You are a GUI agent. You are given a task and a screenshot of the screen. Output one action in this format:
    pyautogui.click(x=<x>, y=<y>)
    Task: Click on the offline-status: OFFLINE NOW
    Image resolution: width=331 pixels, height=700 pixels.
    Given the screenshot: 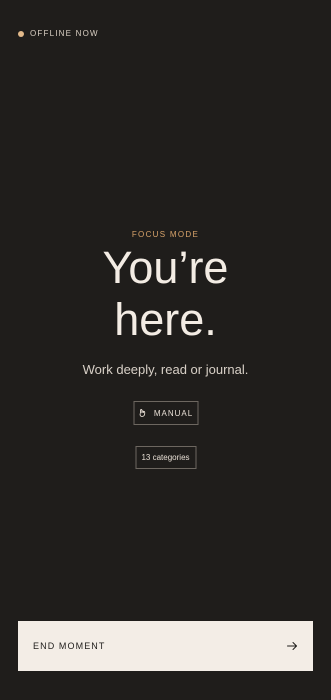 What is the action you would take?
    pyautogui.click(x=58, y=33)
    